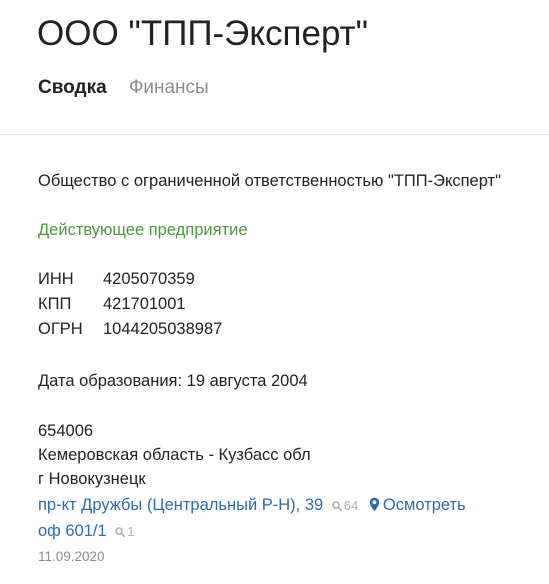  Describe the element at coordinates (60, 329) in the screenshot. I see `ogrn-label: ОГРН` at that location.